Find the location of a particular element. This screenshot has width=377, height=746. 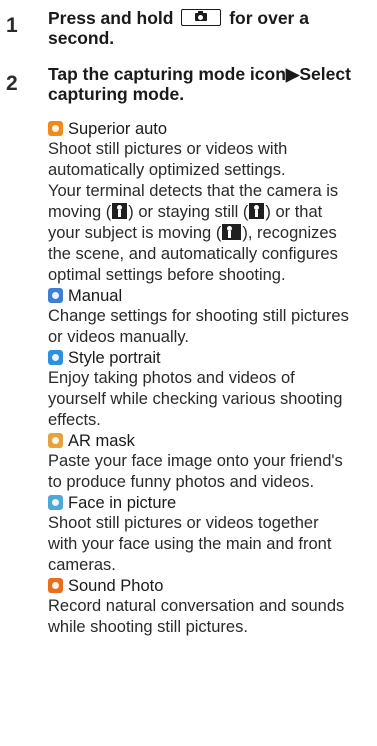

manual-icon is located at coordinates (55, 295).